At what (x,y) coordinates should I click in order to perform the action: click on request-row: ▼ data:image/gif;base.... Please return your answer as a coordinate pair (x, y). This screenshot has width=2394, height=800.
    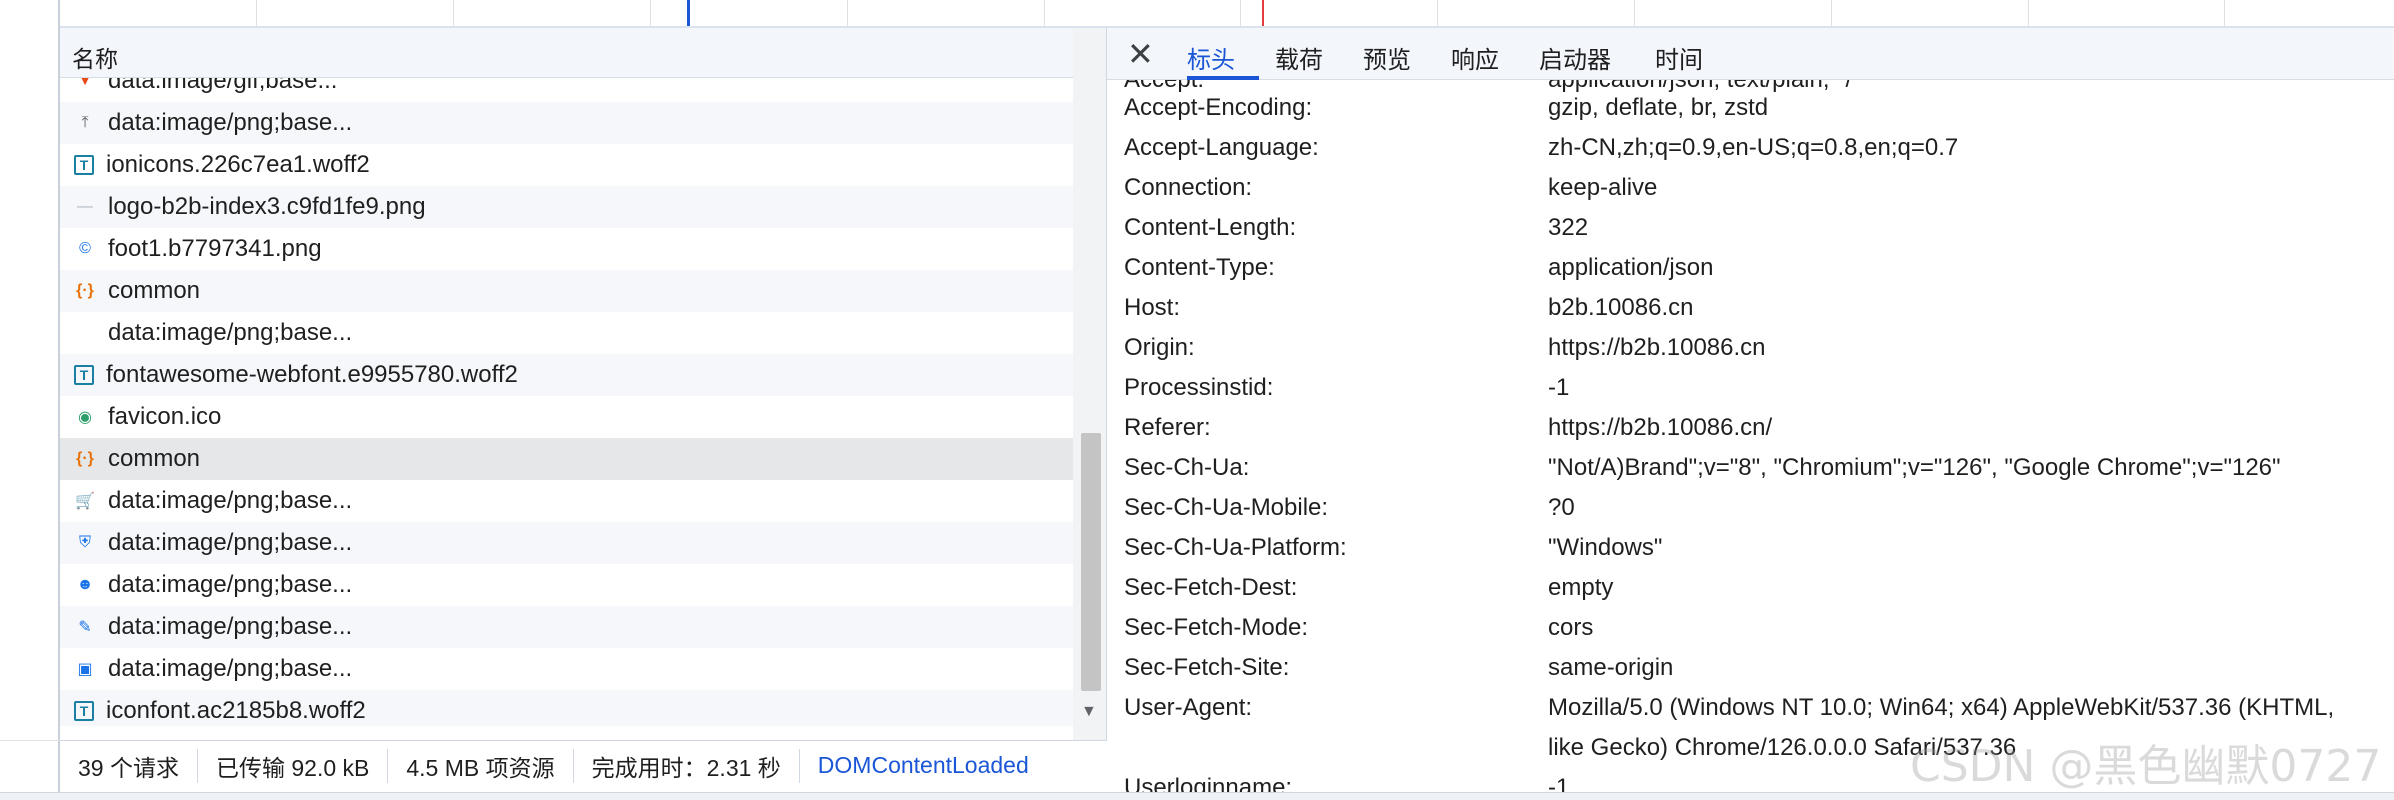
    Looking at the image, I should click on (566, 90).